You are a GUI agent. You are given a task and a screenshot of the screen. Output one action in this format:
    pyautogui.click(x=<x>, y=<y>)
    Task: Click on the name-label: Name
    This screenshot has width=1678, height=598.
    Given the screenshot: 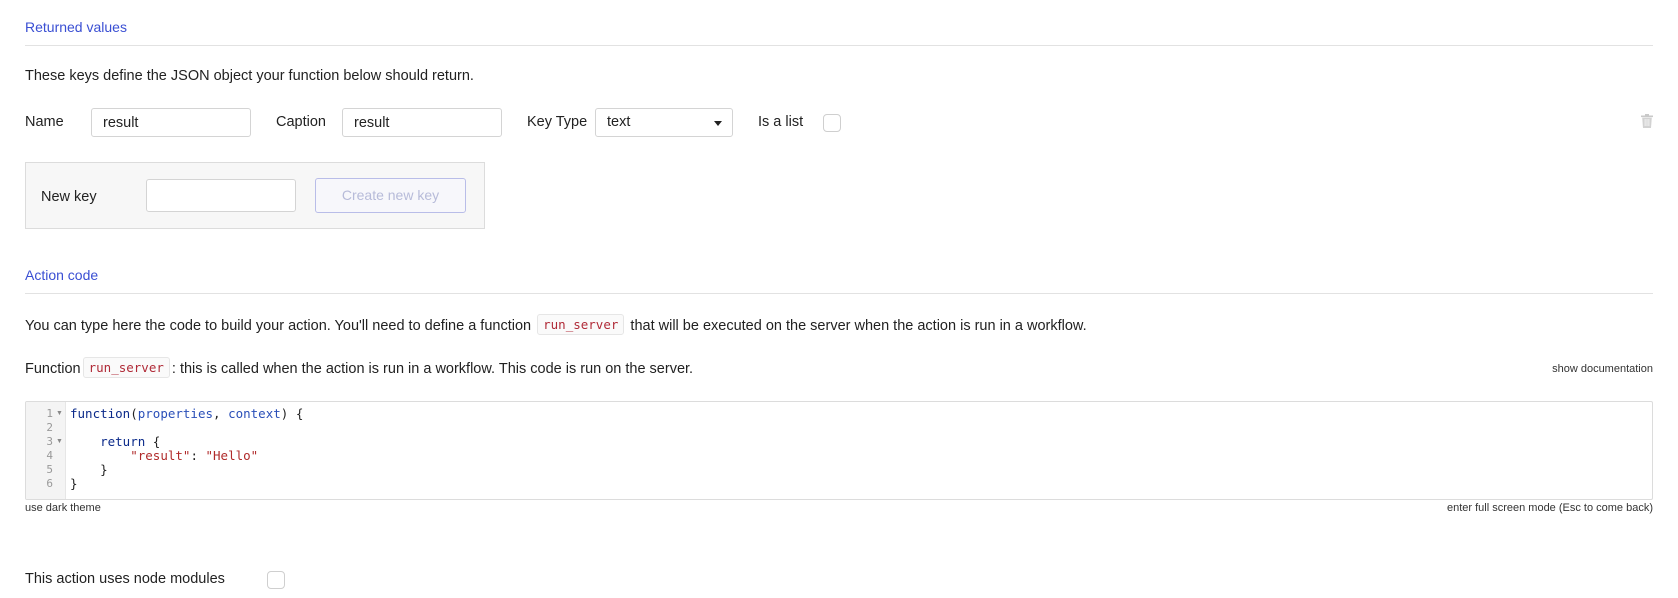 What is the action you would take?
    pyautogui.click(x=44, y=122)
    